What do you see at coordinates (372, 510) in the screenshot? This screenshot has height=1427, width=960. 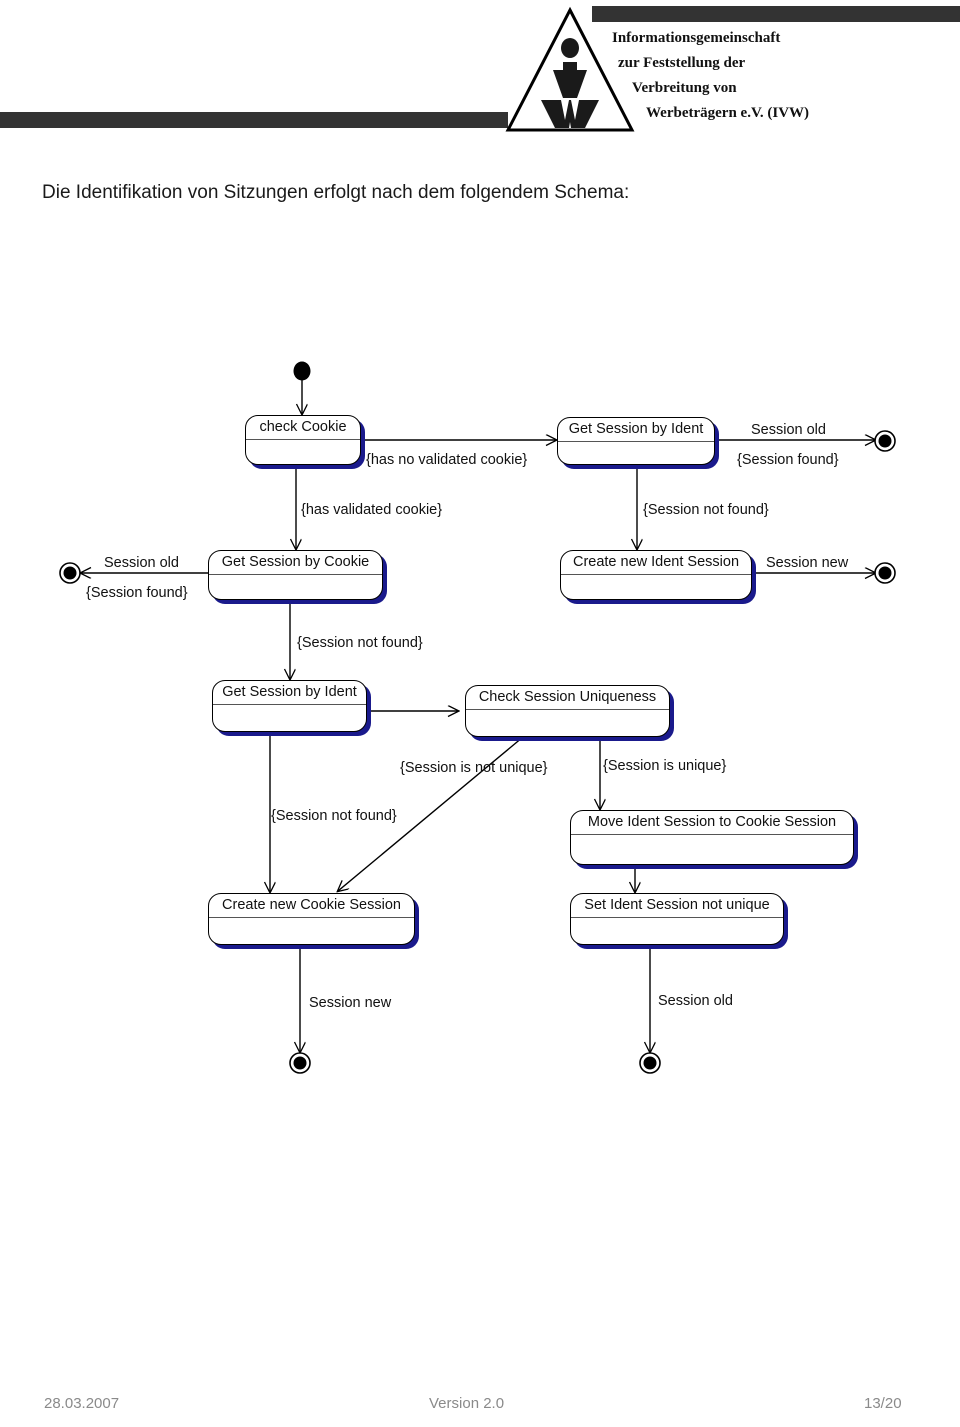 I see `edge-label-has-validated-cookie: {has validated cookie}` at bounding box center [372, 510].